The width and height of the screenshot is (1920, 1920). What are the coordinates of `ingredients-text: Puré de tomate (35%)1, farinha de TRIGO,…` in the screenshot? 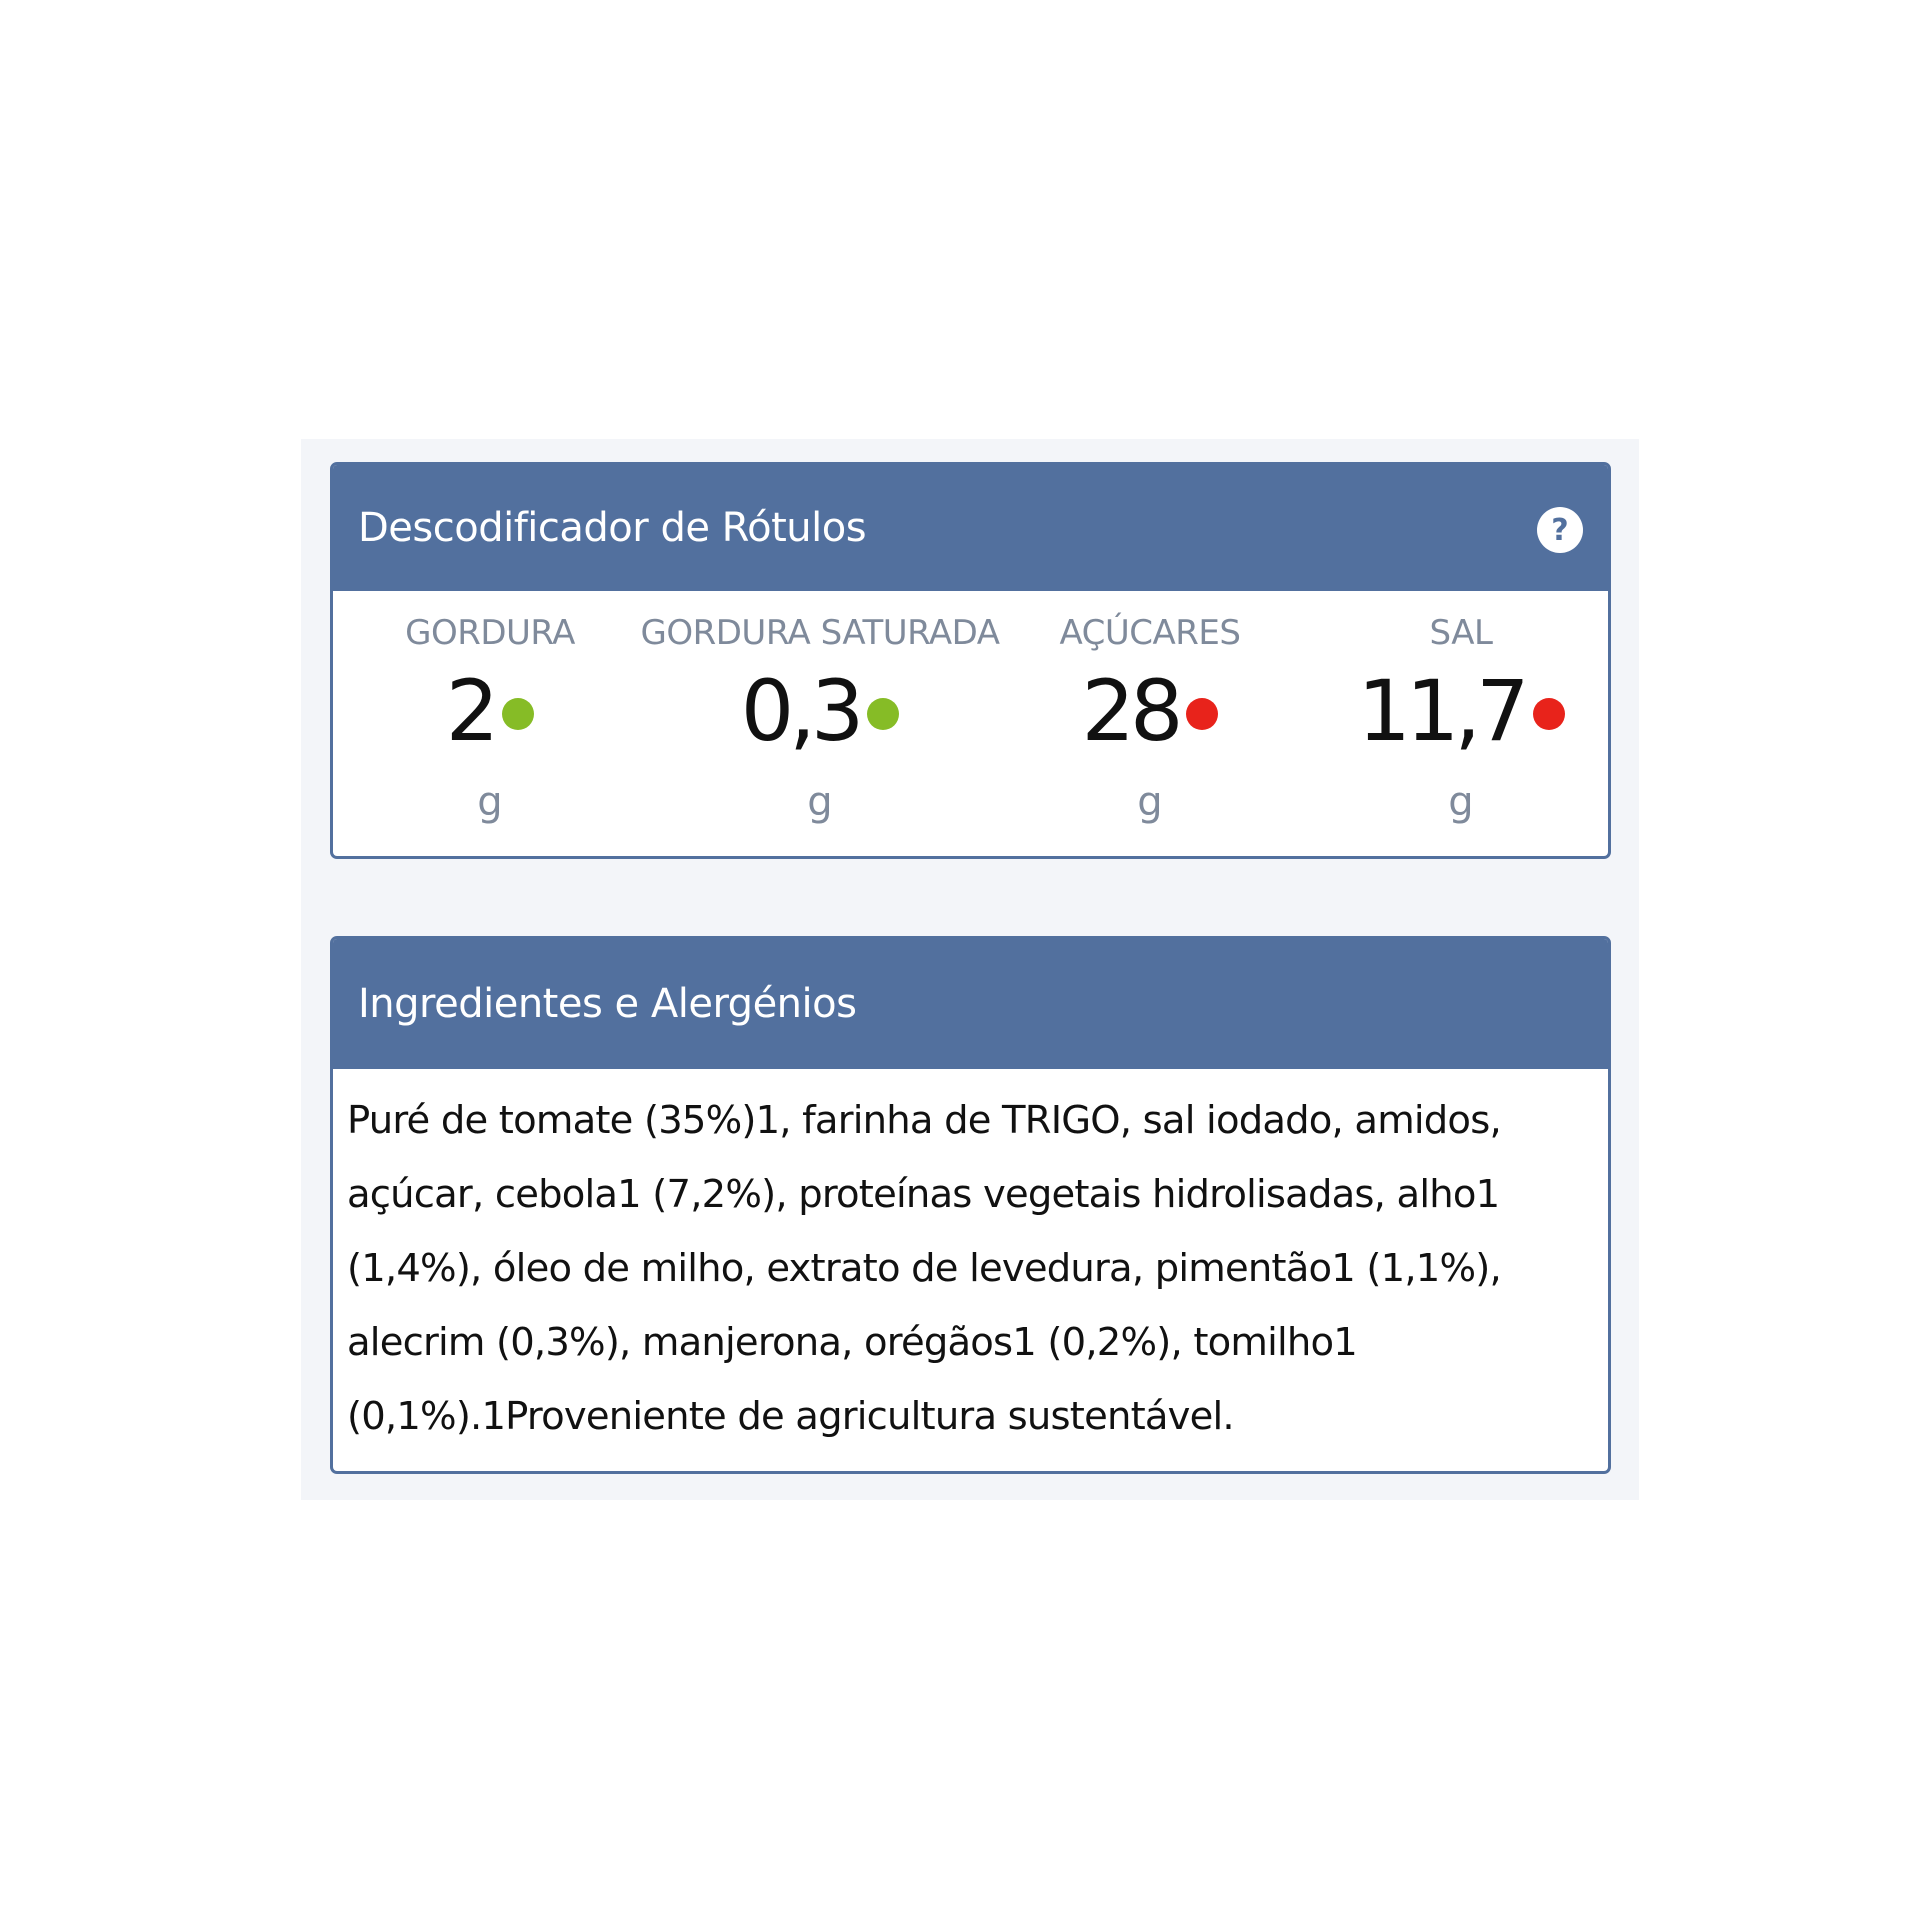 It's located at (924, 1268).